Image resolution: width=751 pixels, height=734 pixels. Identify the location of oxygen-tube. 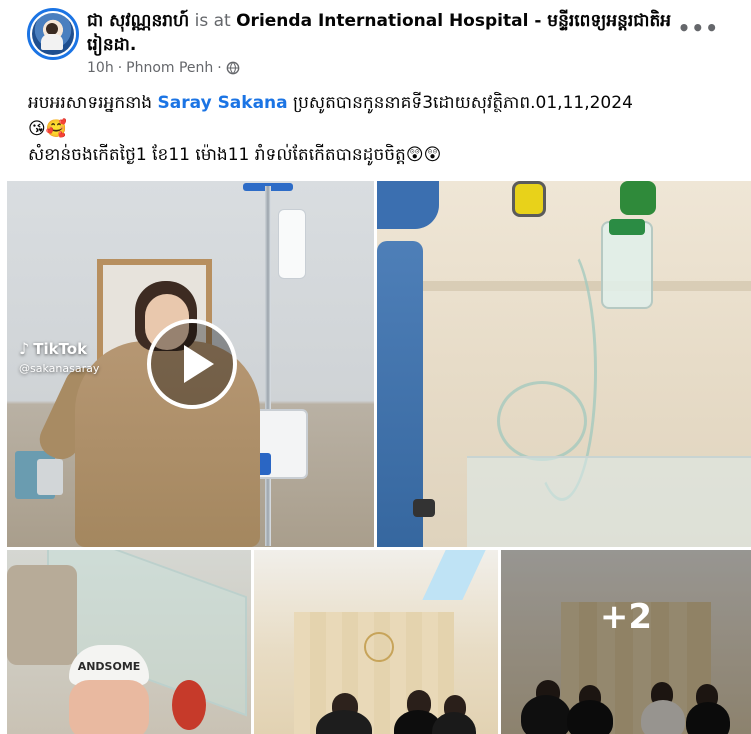
(542, 421).